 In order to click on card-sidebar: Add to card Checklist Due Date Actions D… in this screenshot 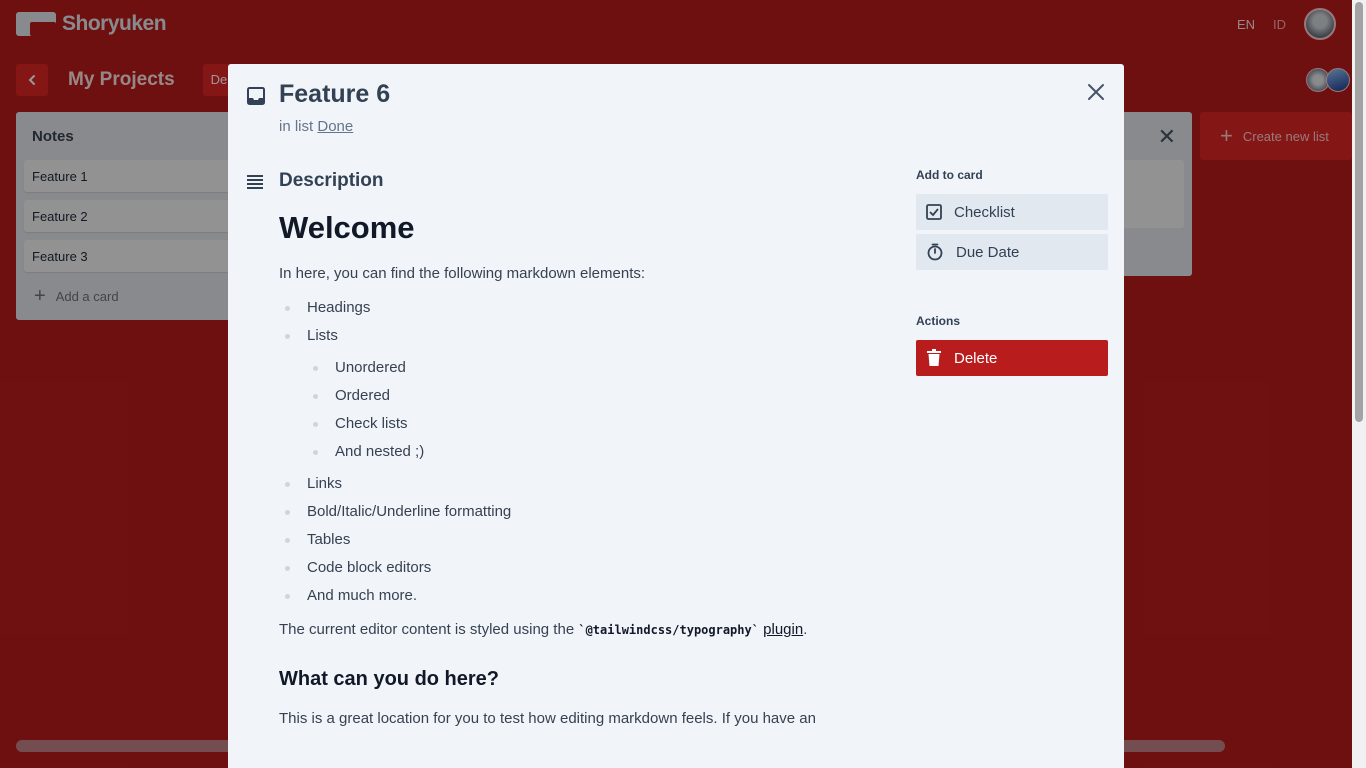, I will do `click(1012, 274)`.